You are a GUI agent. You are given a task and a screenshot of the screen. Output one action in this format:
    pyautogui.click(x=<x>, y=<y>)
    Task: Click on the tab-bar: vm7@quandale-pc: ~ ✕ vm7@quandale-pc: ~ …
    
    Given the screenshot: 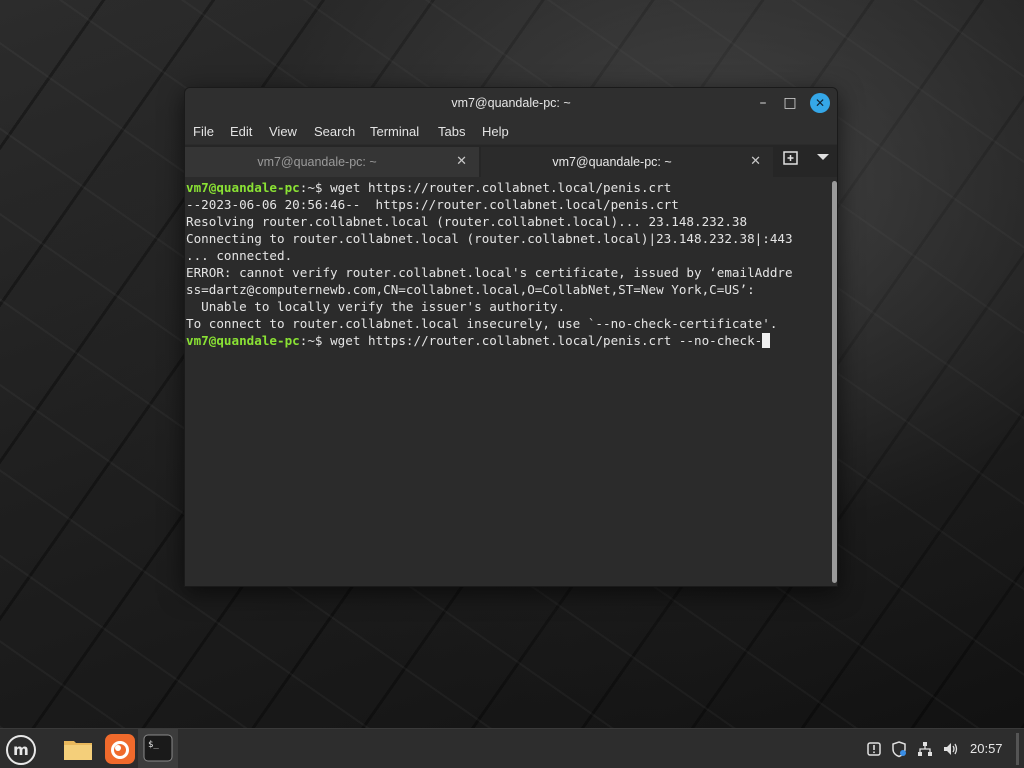 What is the action you would take?
    pyautogui.click(x=511, y=161)
    